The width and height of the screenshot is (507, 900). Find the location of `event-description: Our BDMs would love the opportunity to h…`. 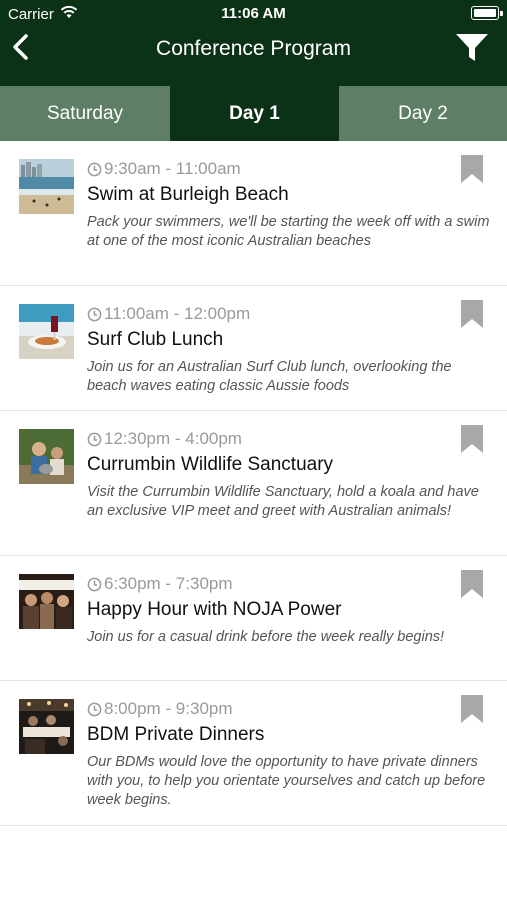

event-description: Our BDMs would love the opportunity to h… is located at coordinates (286, 781).